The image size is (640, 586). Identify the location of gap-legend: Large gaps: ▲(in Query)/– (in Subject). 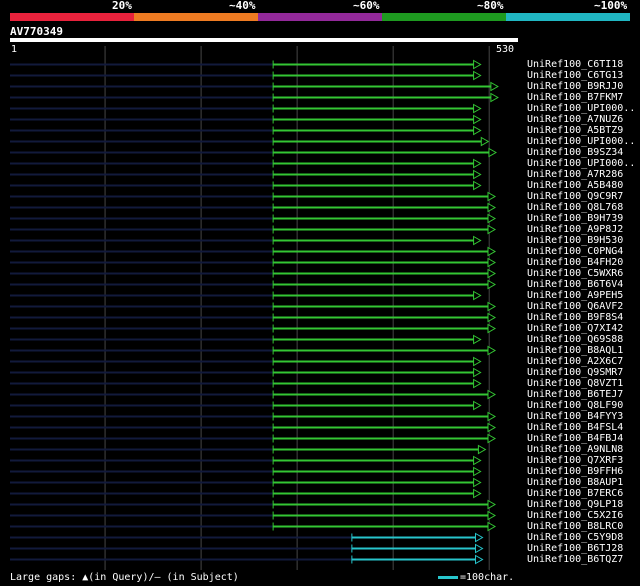
(124, 577).